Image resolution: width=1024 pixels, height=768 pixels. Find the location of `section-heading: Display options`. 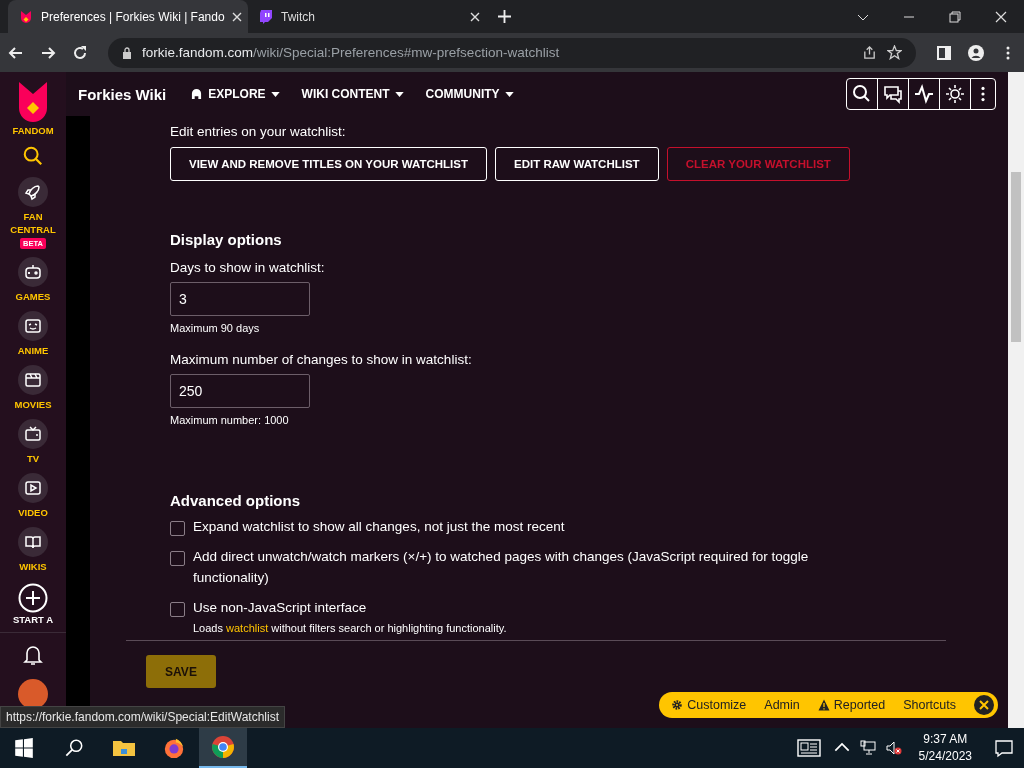

section-heading: Display options is located at coordinates (226, 239).